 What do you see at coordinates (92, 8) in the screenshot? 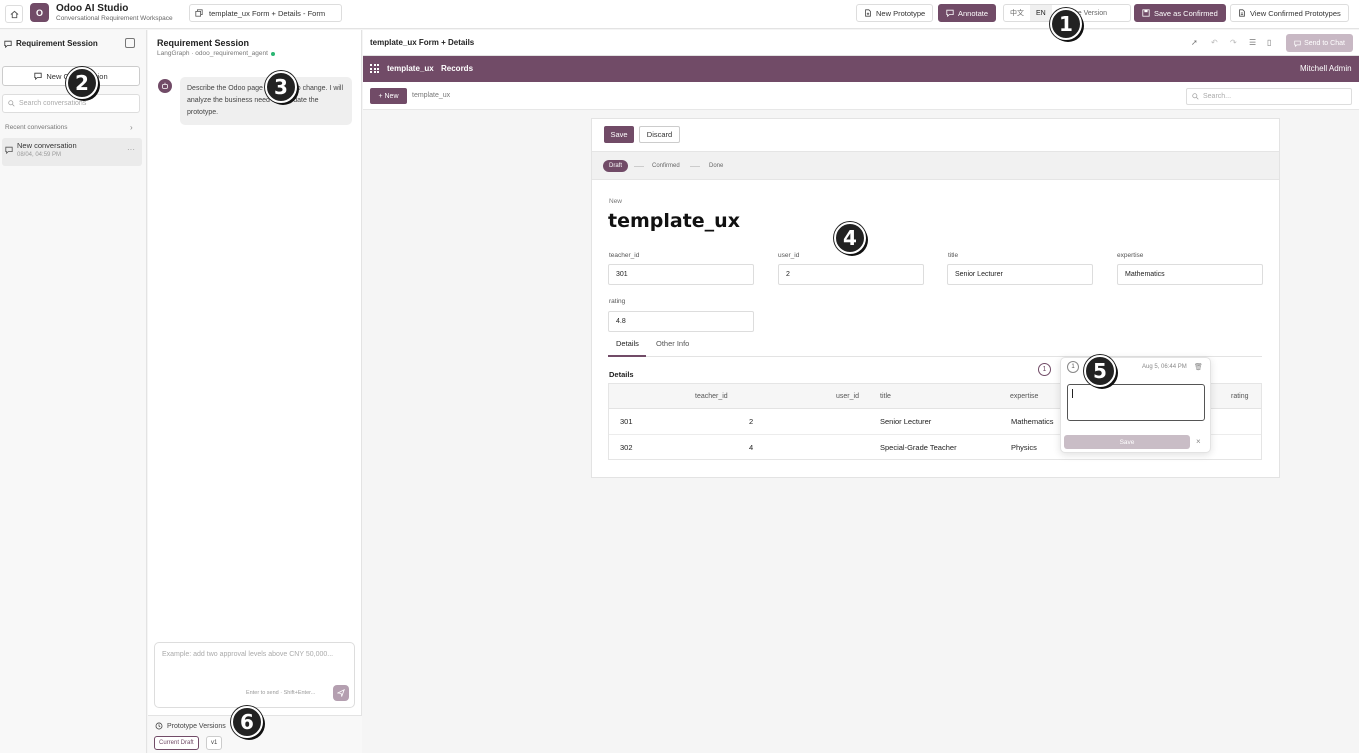
I see `app-title: Odoo AI Studio` at bounding box center [92, 8].